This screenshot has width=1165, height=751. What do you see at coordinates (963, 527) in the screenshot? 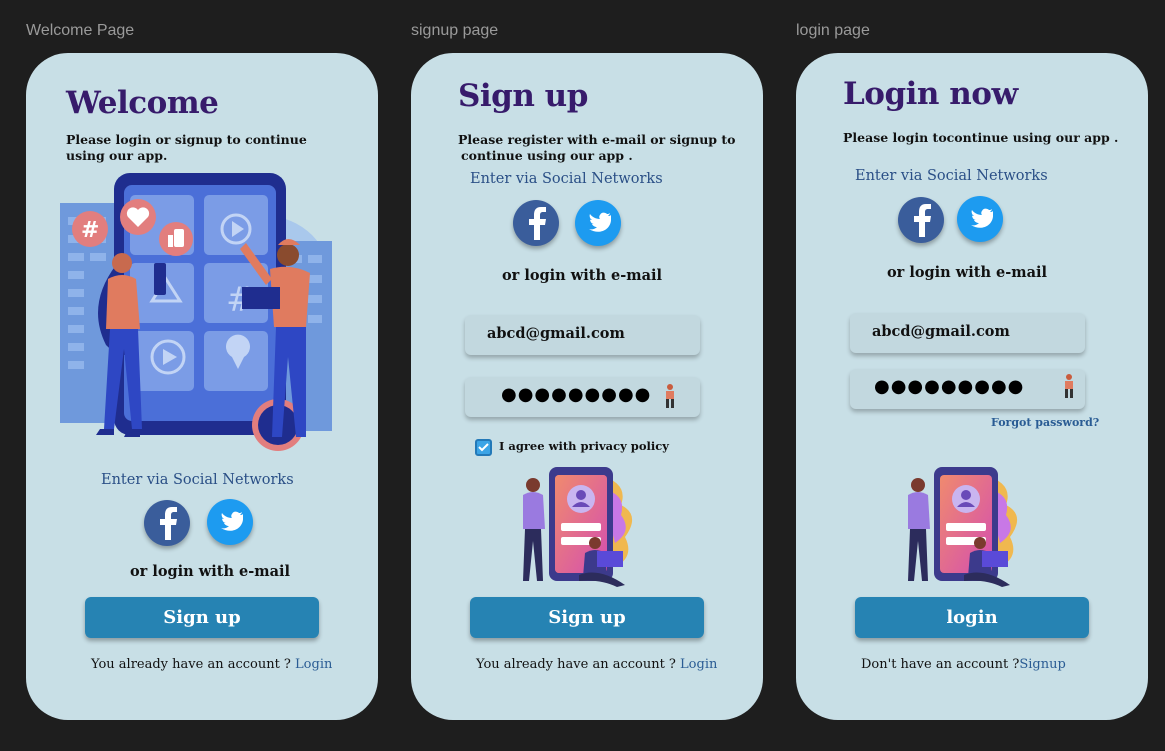
I see `login-illustration` at bounding box center [963, 527].